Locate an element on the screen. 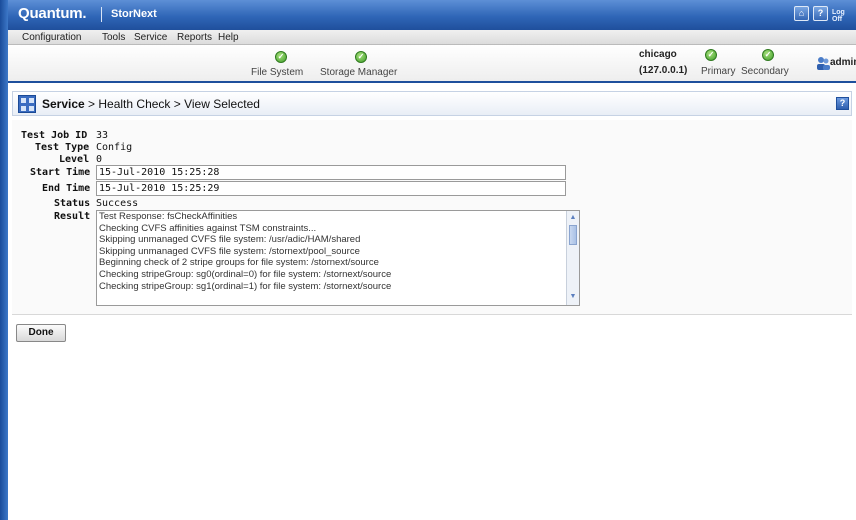 Image resolution: width=856 pixels, height=520 pixels. breadcrumb-section: Service is located at coordinates (63, 104).